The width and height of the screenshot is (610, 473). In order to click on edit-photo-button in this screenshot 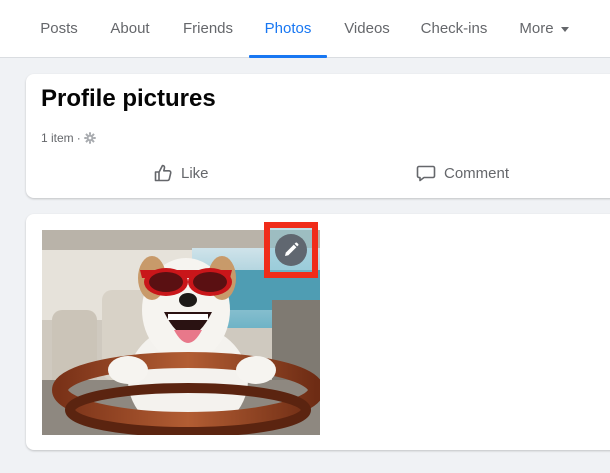, I will do `click(291, 250)`.